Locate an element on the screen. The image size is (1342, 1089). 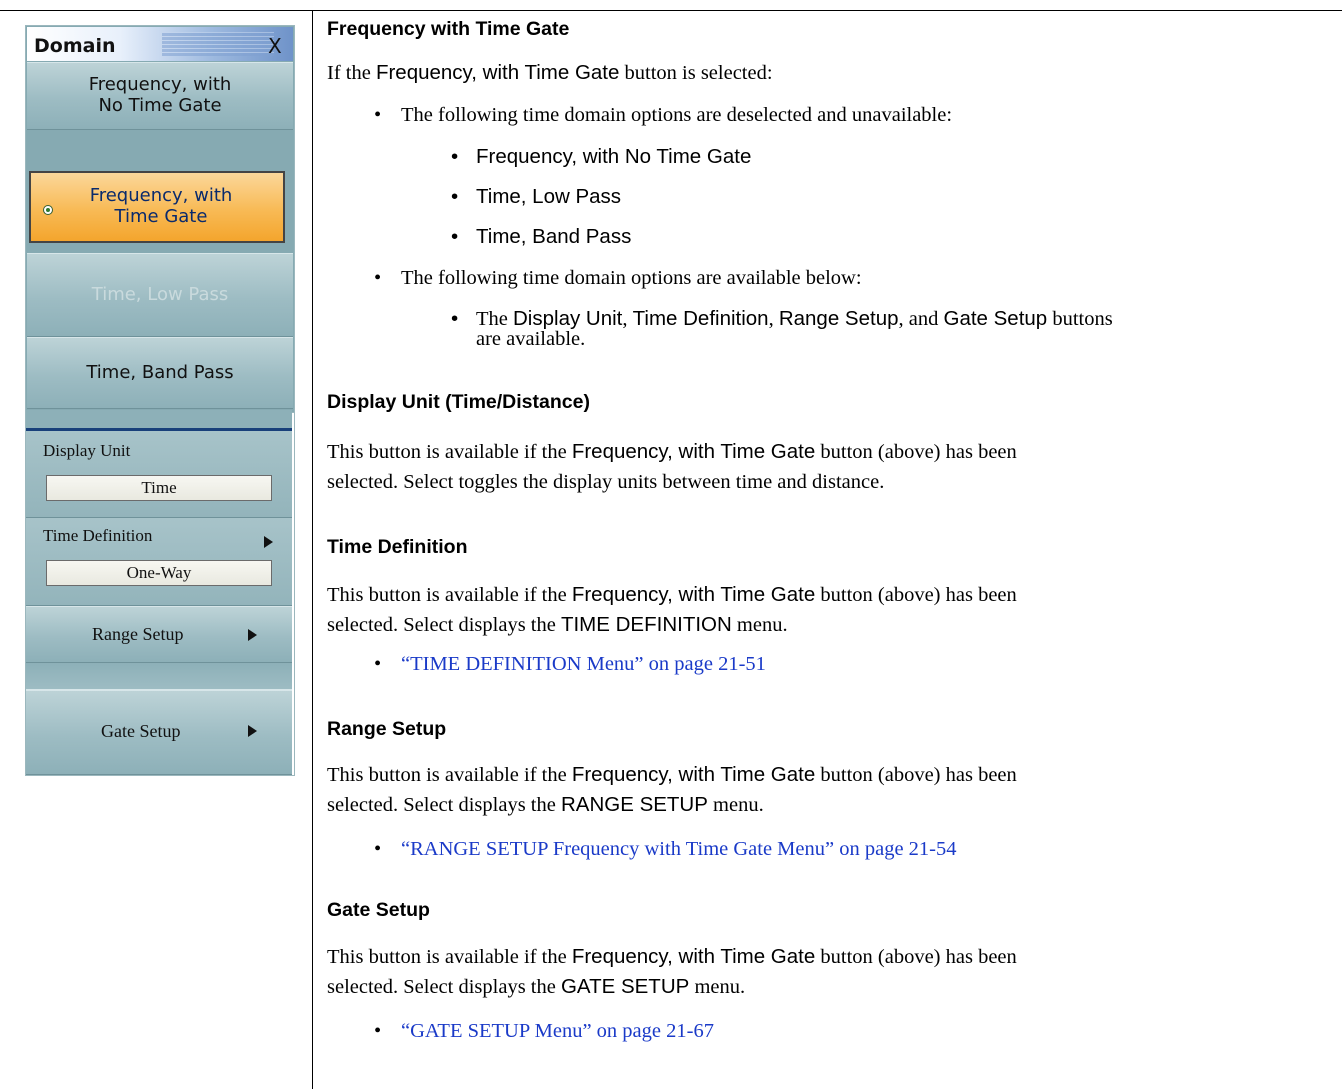
section-heading-frequency-time-gate: Frequency with Time Gate is located at coordinates (448, 29).